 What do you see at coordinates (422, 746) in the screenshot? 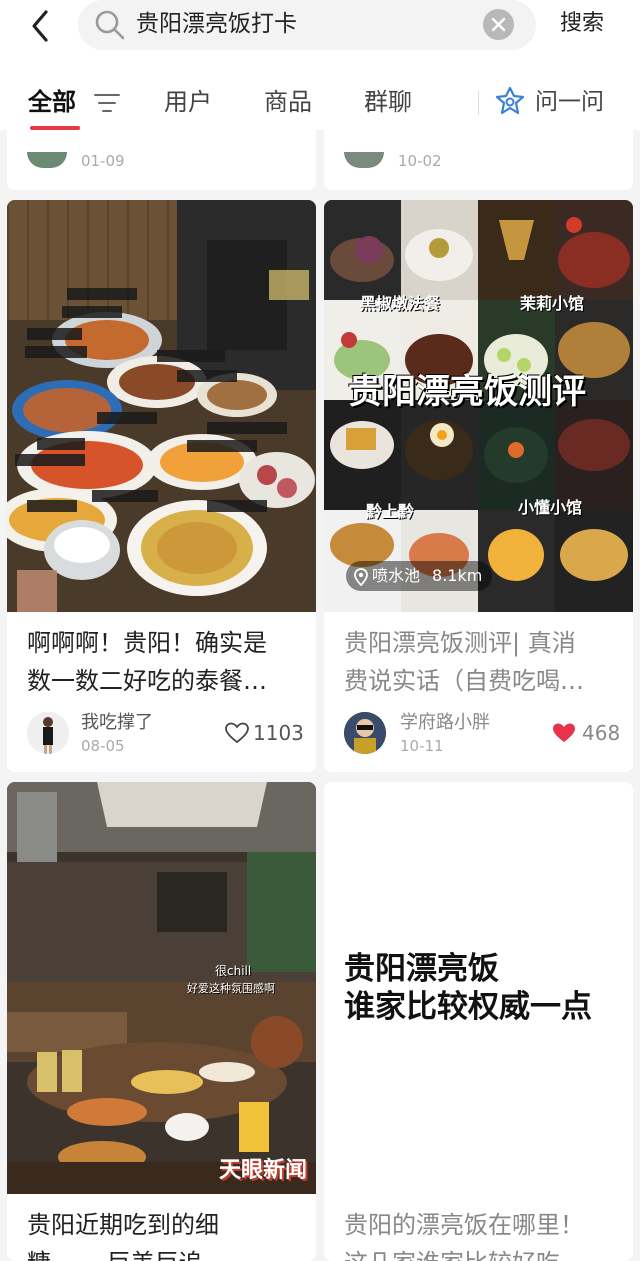
I see `post-date: 10-11` at bounding box center [422, 746].